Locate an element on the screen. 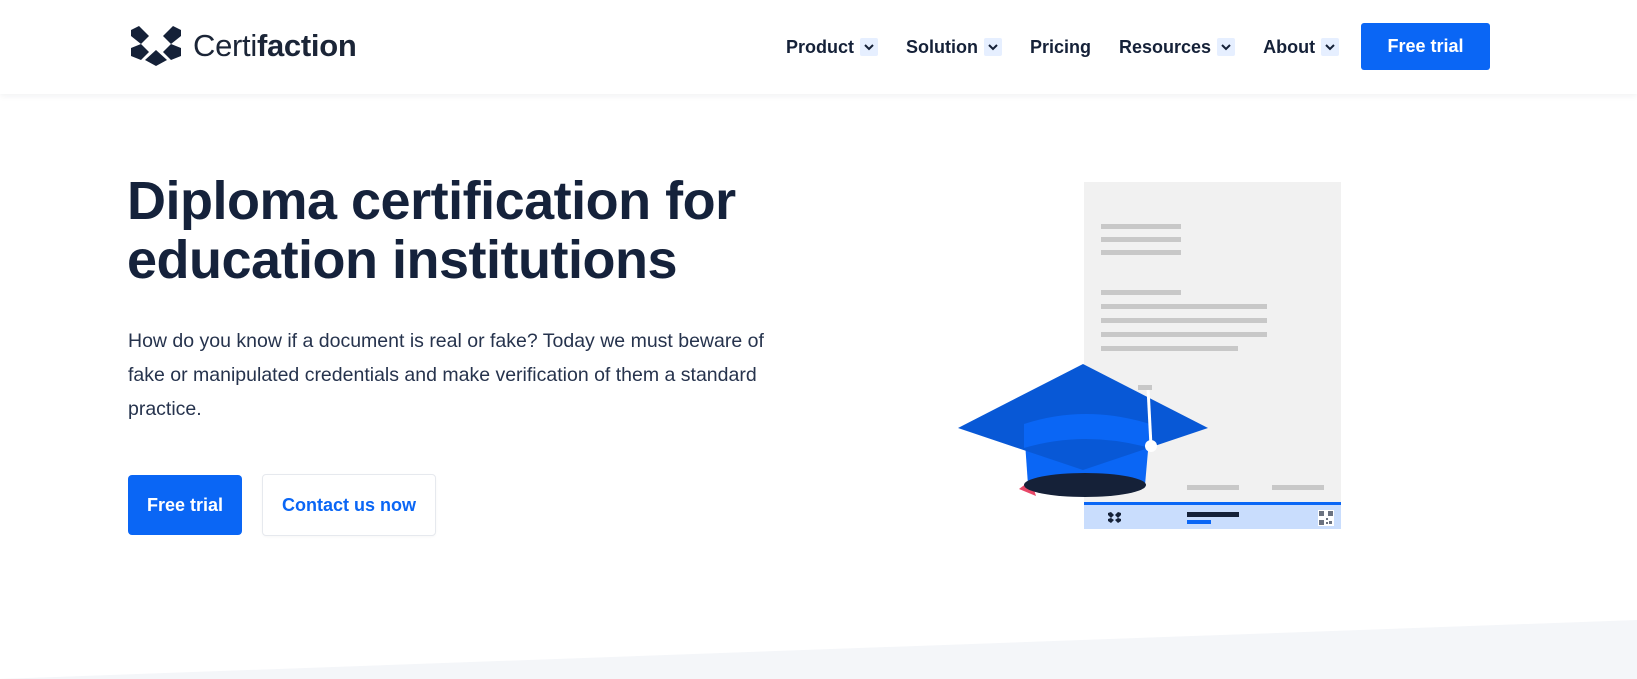 Image resolution: width=1637 pixels, height=679 pixels. section-divider is located at coordinates (818, 639).